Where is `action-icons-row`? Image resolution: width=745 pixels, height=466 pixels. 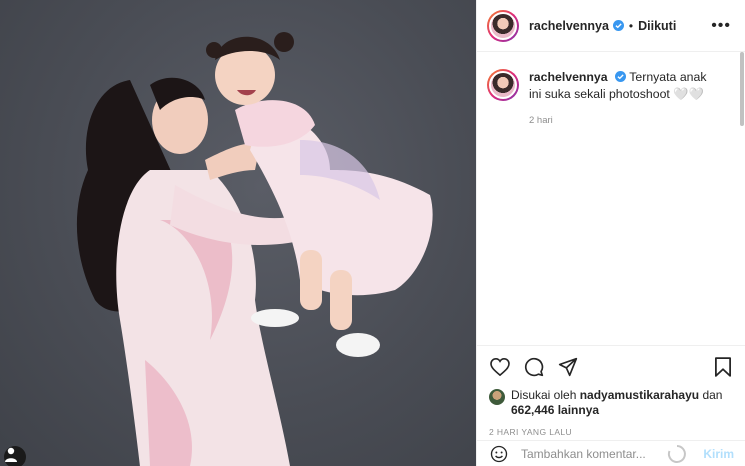 action-icons-row is located at coordinates (611, 367).